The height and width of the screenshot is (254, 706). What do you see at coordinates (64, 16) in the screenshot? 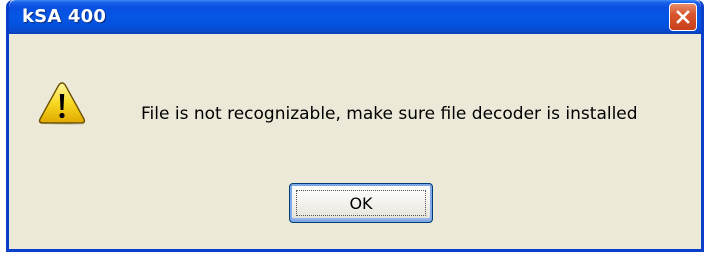
I see `window-title: kSA 400` at bounding box center [64, 16].